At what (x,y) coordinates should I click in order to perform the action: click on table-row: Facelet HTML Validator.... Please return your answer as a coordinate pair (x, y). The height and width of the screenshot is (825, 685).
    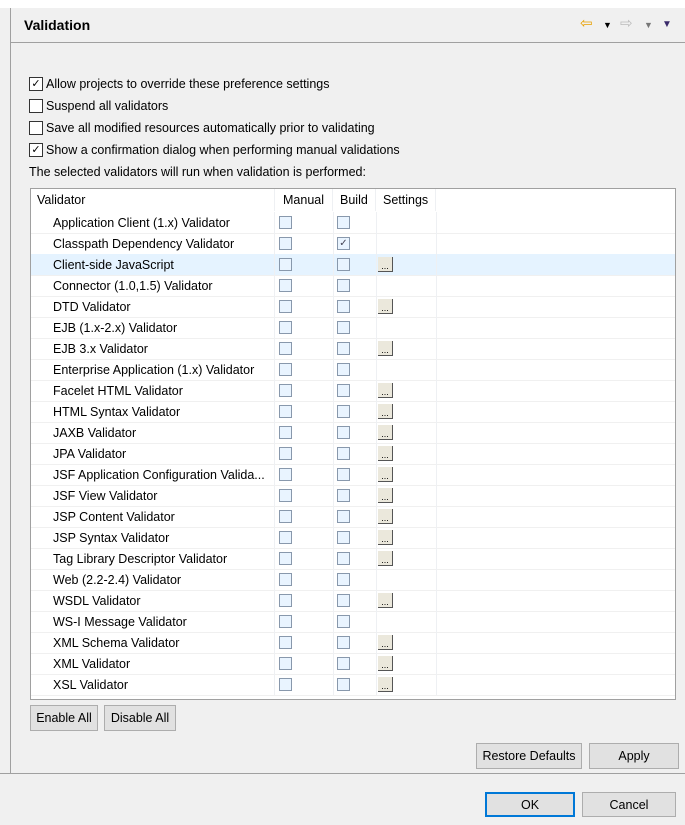
    Looking at the image, I should click on (353, 391).